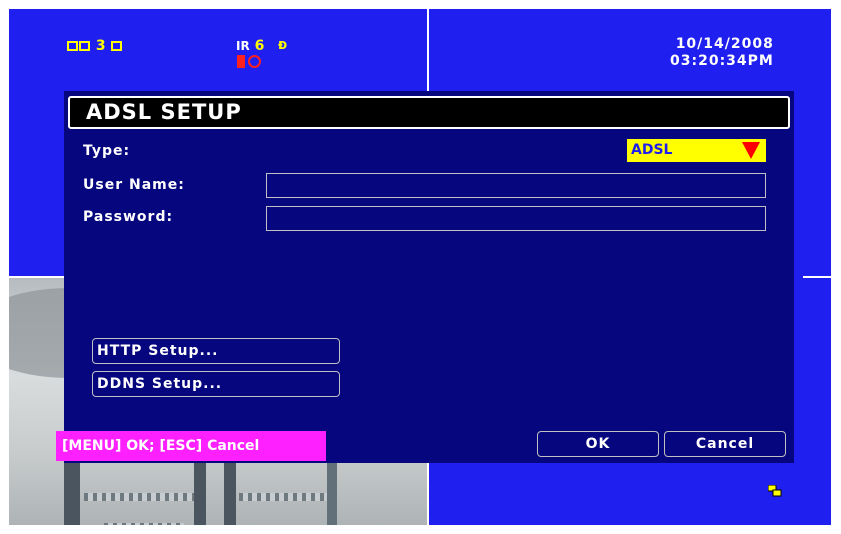  I want to click on ok-label: OK, so click(598, 444).